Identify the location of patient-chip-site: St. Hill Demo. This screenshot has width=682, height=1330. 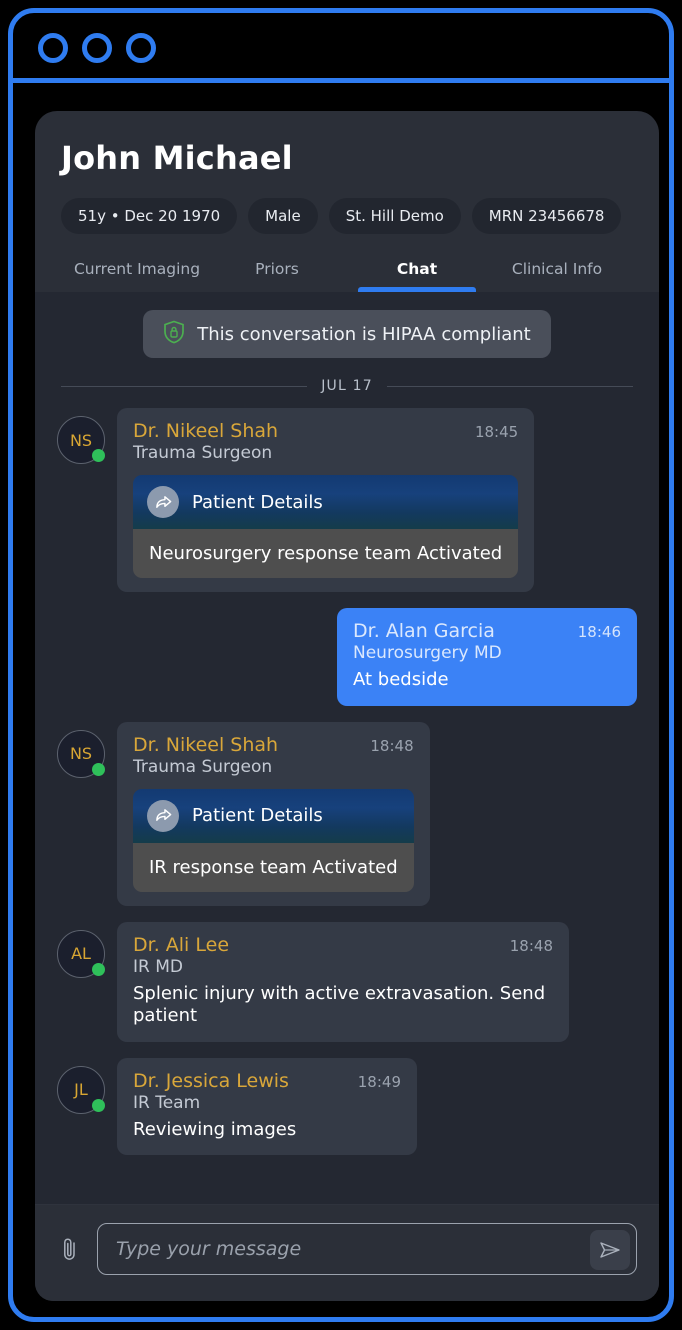
(394, 216).